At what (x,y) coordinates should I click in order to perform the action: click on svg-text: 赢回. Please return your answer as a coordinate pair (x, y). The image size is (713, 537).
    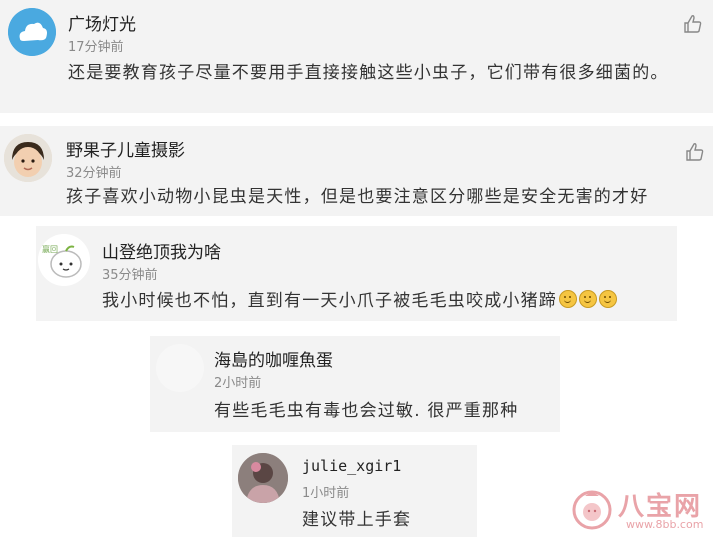
    Looking at the image, I should click on (50, 249).